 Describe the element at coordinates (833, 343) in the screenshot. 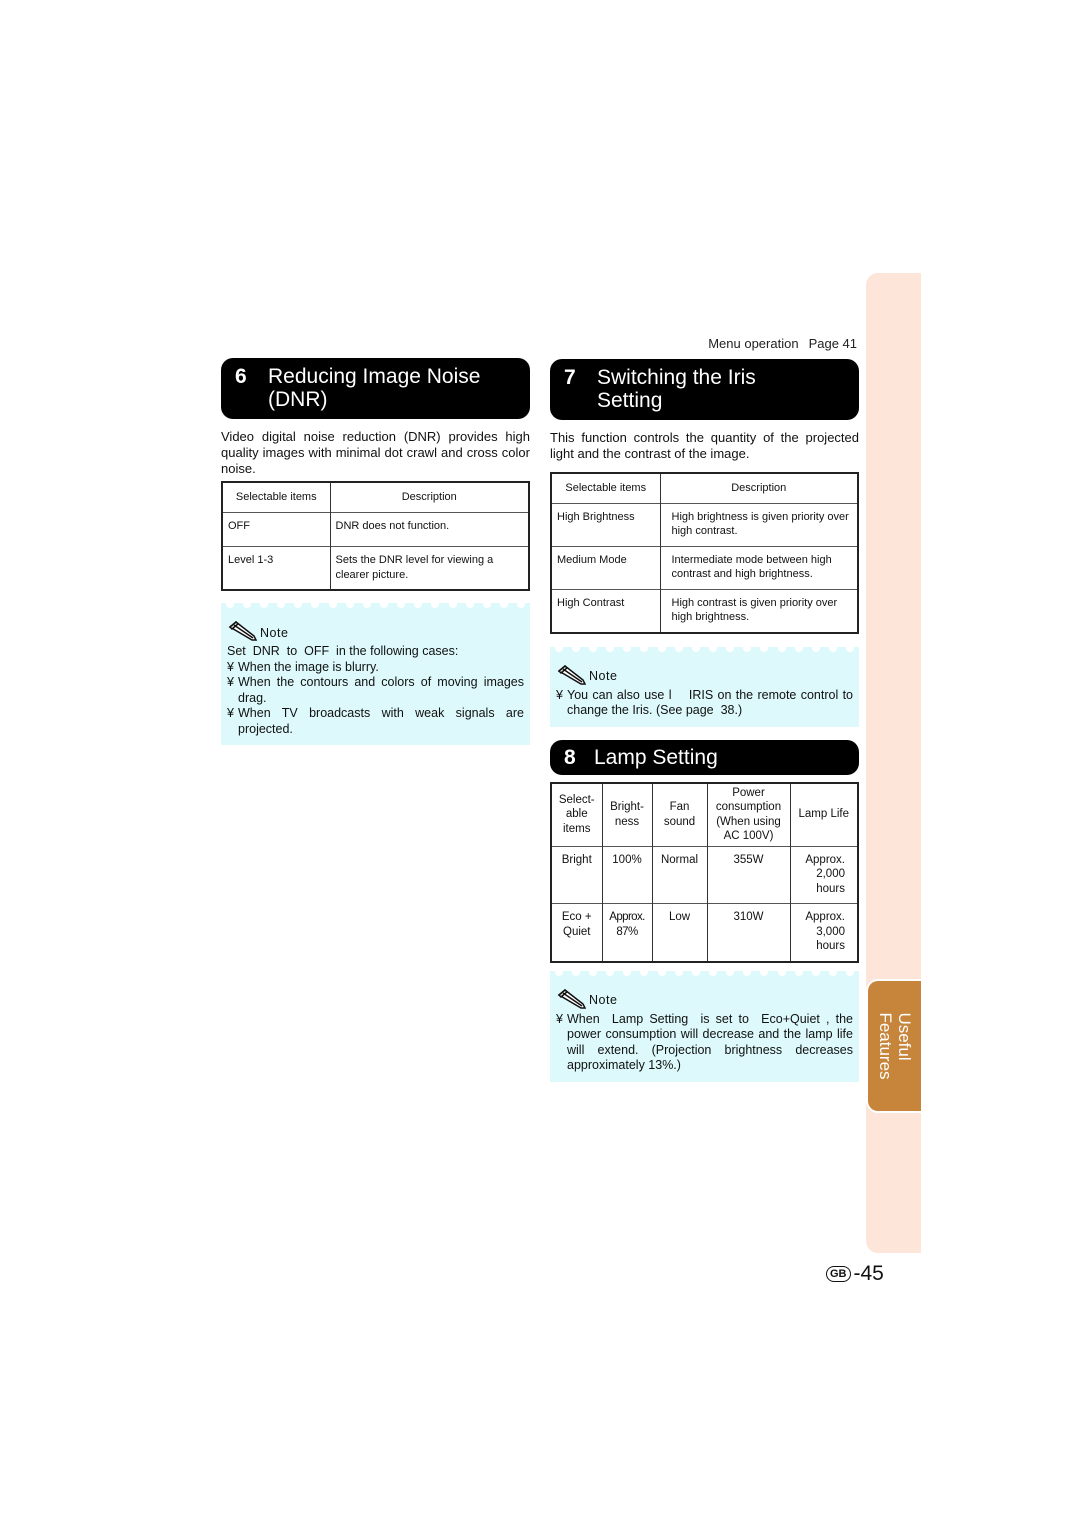

I see `menu-page-link: Page 41` at that location.